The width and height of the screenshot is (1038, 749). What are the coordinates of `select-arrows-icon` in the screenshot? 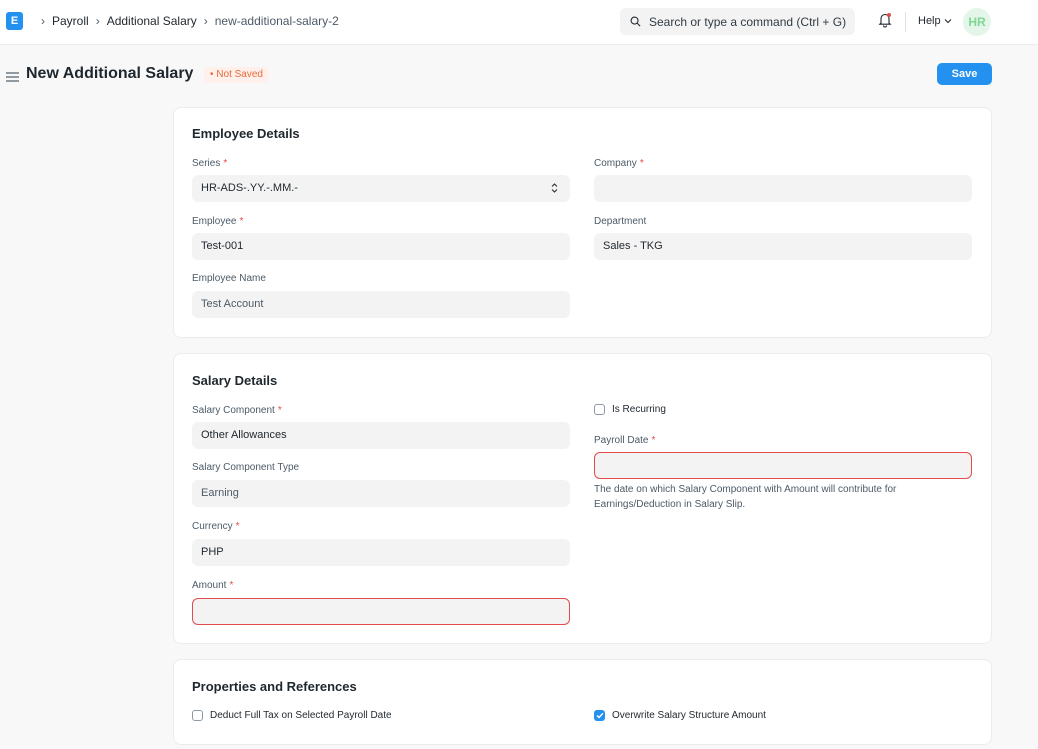 It's located at (554, 188).